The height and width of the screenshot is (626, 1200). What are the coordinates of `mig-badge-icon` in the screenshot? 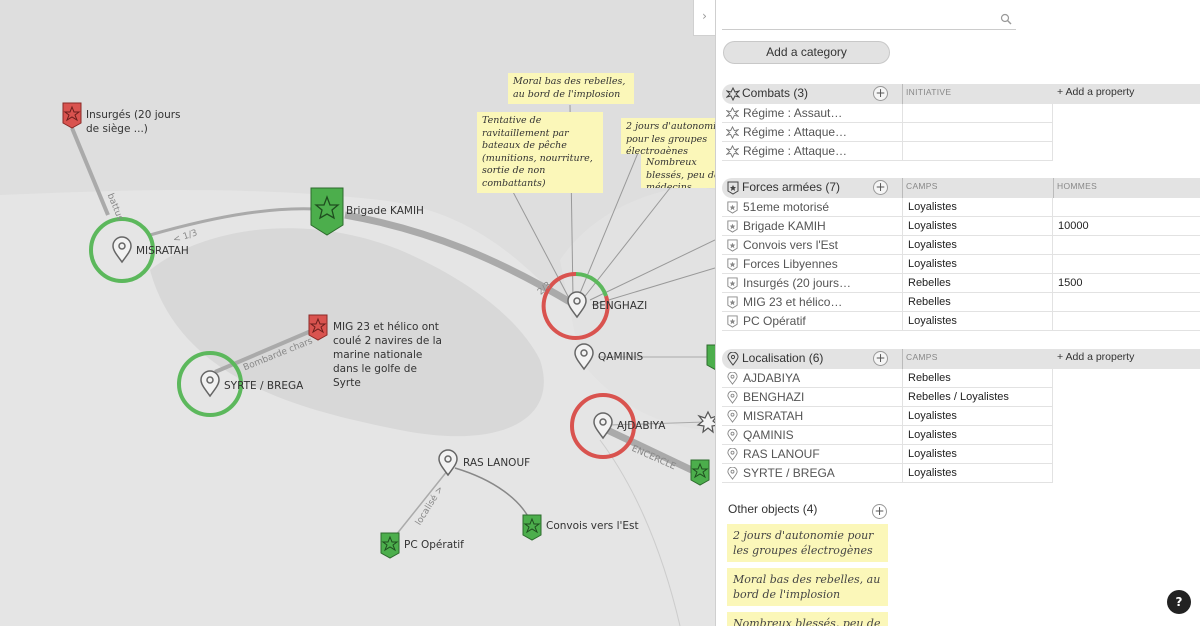 It's located at (318, 327).